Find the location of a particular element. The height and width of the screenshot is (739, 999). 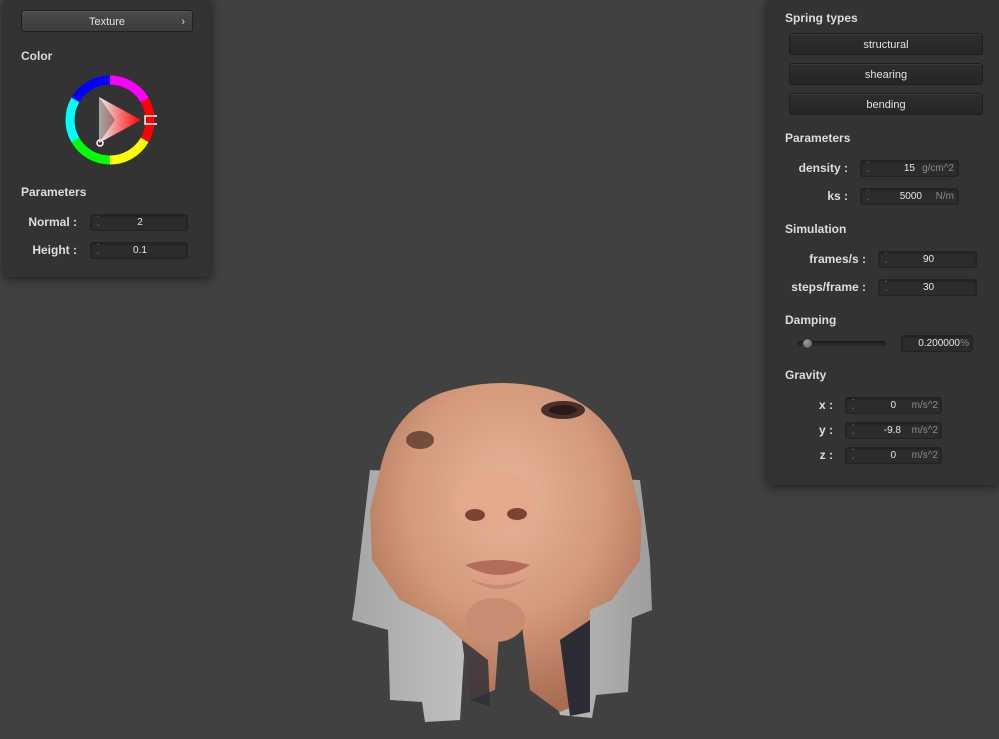

frames-input: ⌃ ⌄ 90 is located at coordinates (927, 259).